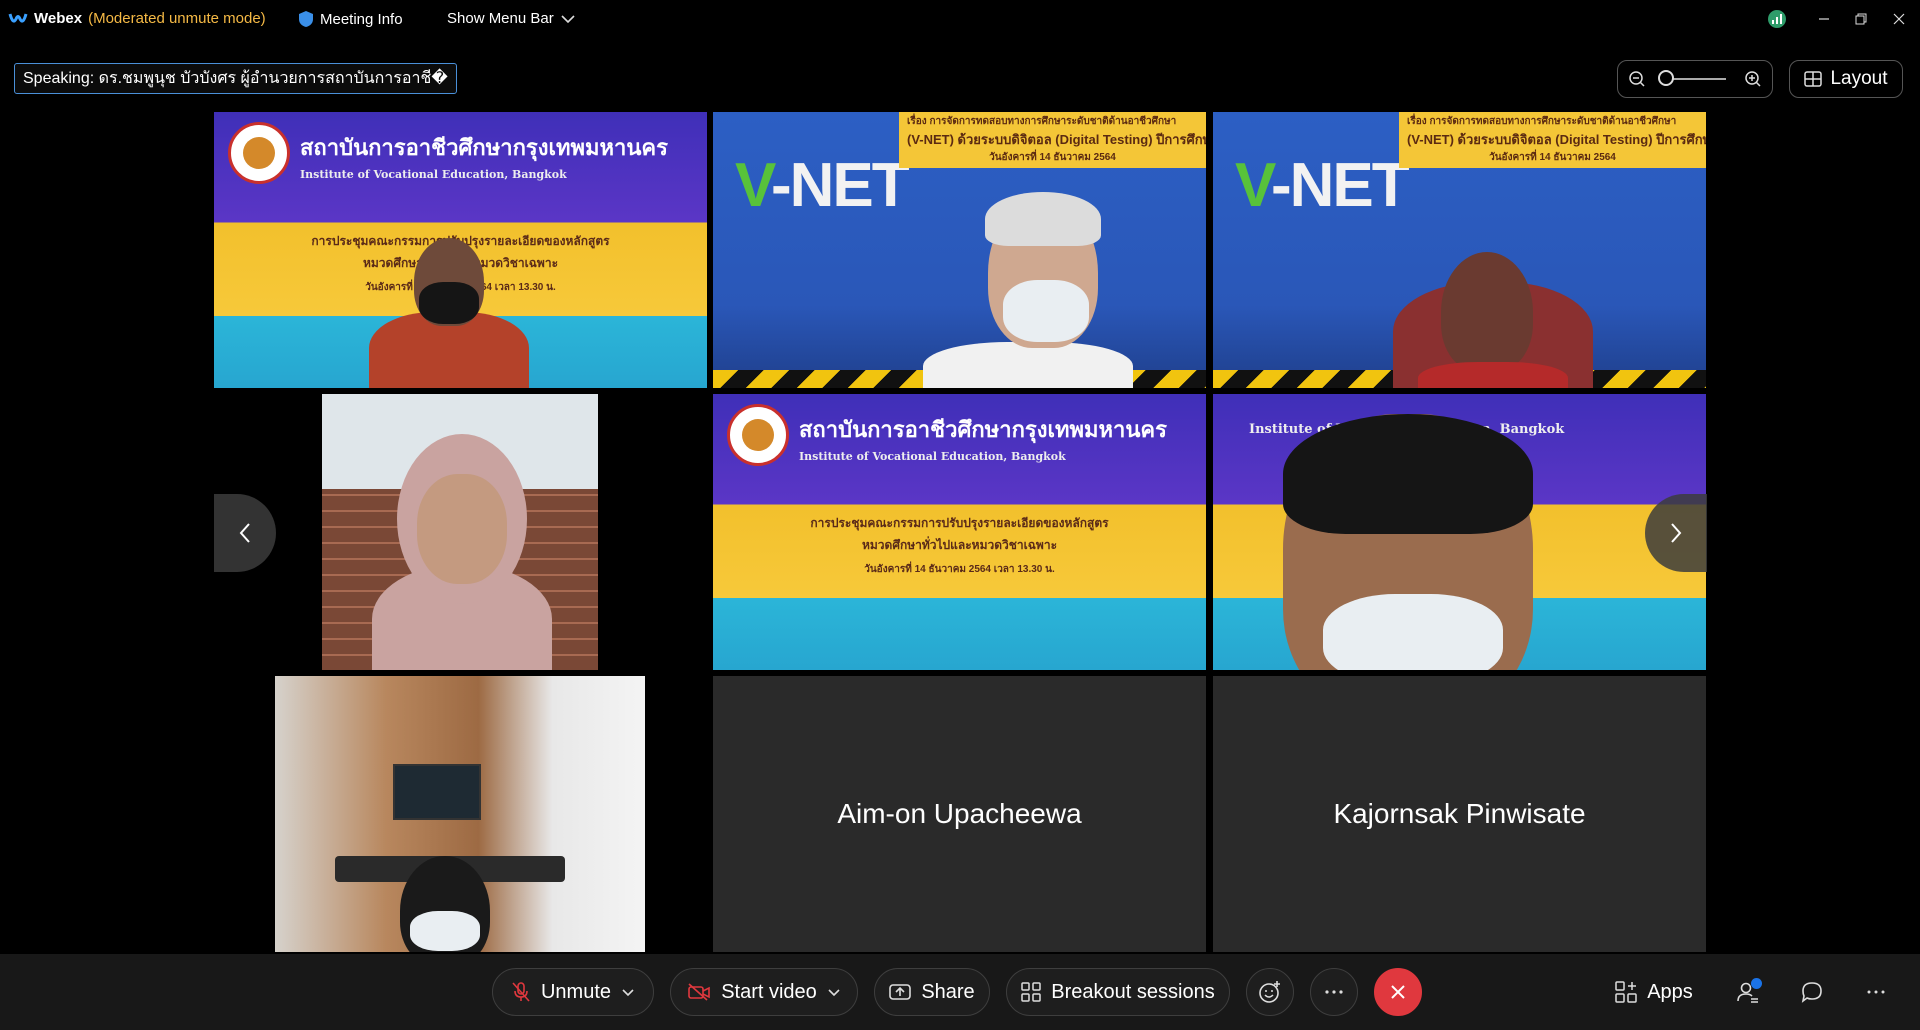 This screenshot has height=1030, width=1920. I want to click on apps-icon, so click(1626, 992).